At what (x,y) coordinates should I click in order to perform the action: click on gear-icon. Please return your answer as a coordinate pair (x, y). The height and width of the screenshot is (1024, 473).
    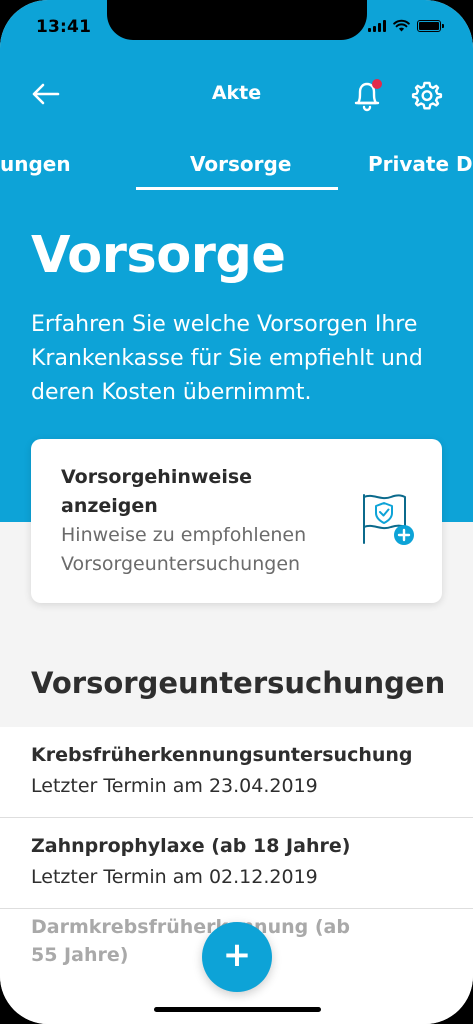
    Looking at the image, I should click on (427, 95).